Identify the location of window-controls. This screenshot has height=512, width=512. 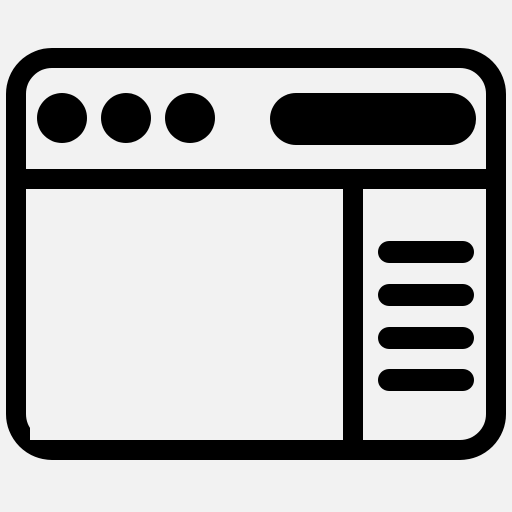
(126, 118).